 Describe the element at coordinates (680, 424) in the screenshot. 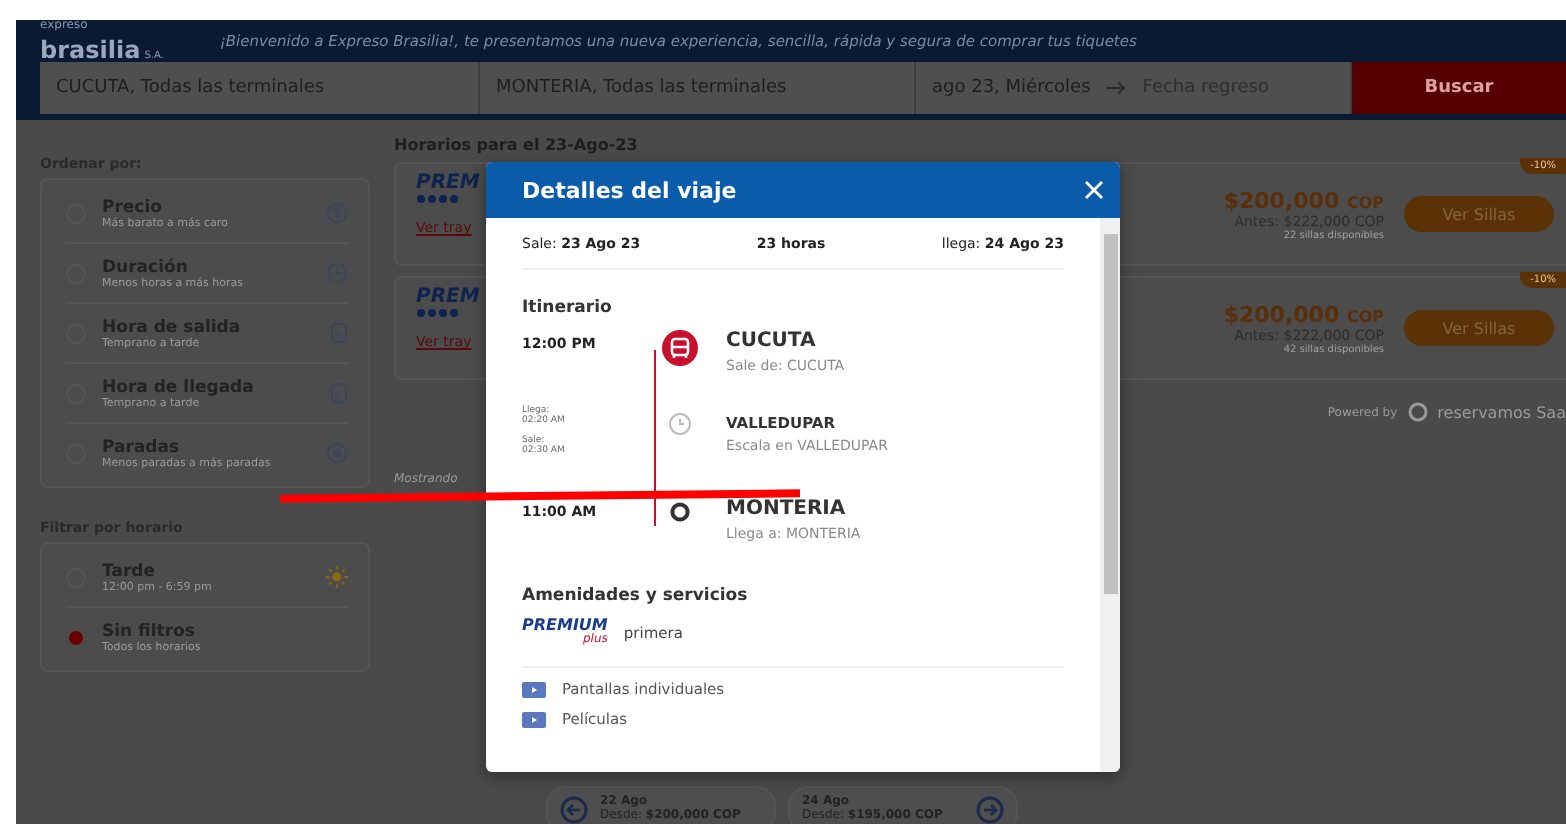

I see `clock-icon` at that location.